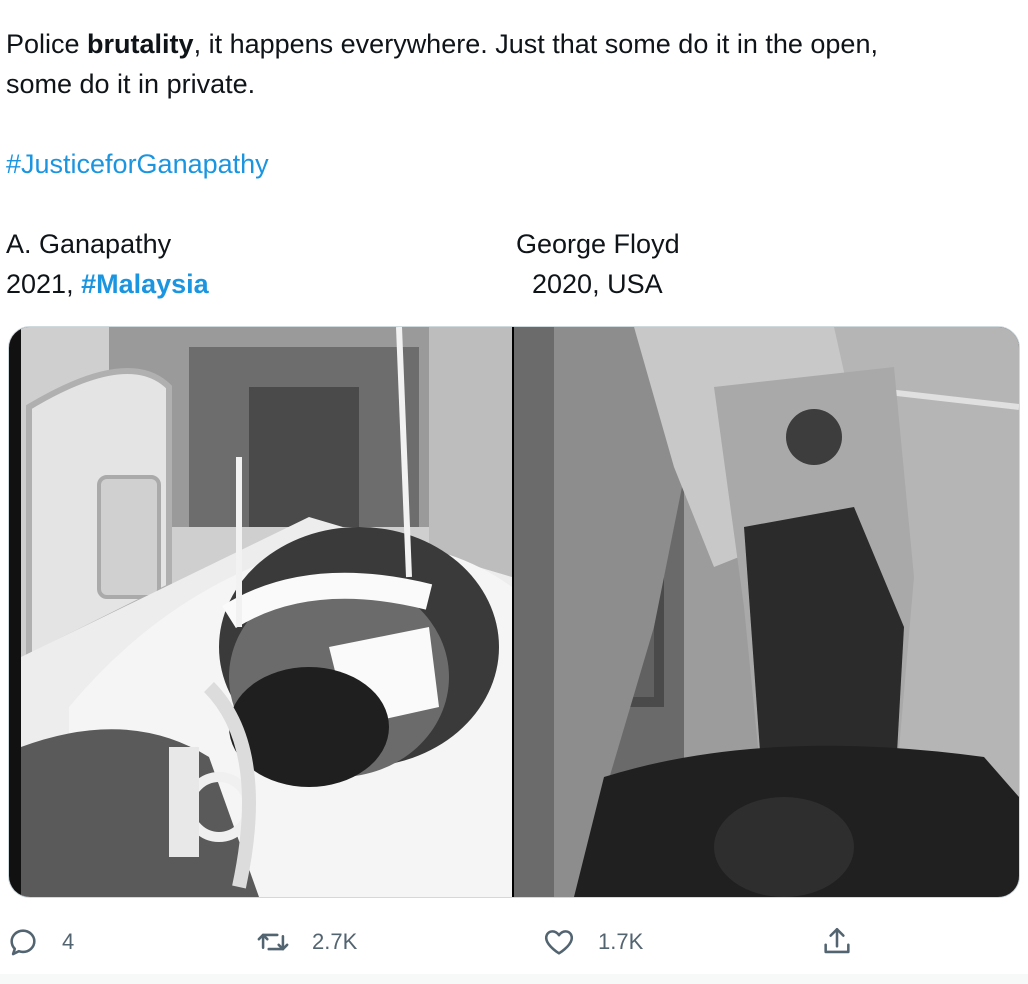 The image size is (1028, 984). What do you see at coordinates (140, 44) in the screenshot?
I see `bold-word: brutality` at bounding box center [140, 44].